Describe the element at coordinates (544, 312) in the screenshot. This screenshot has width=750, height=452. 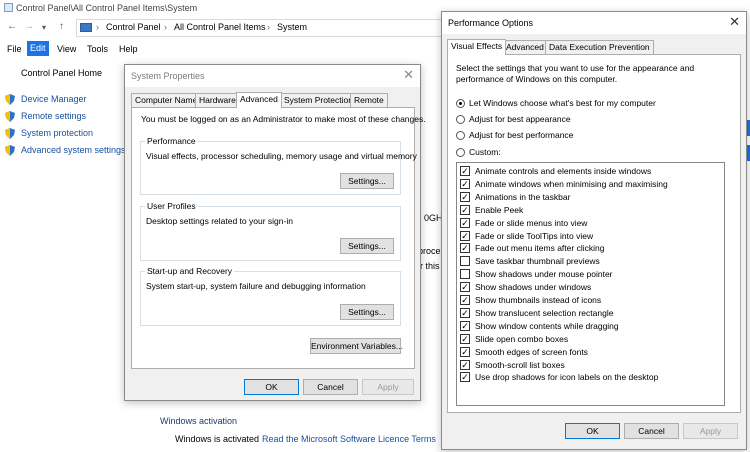
I see `effect-label: Show translucent selection rectangle` at that location.